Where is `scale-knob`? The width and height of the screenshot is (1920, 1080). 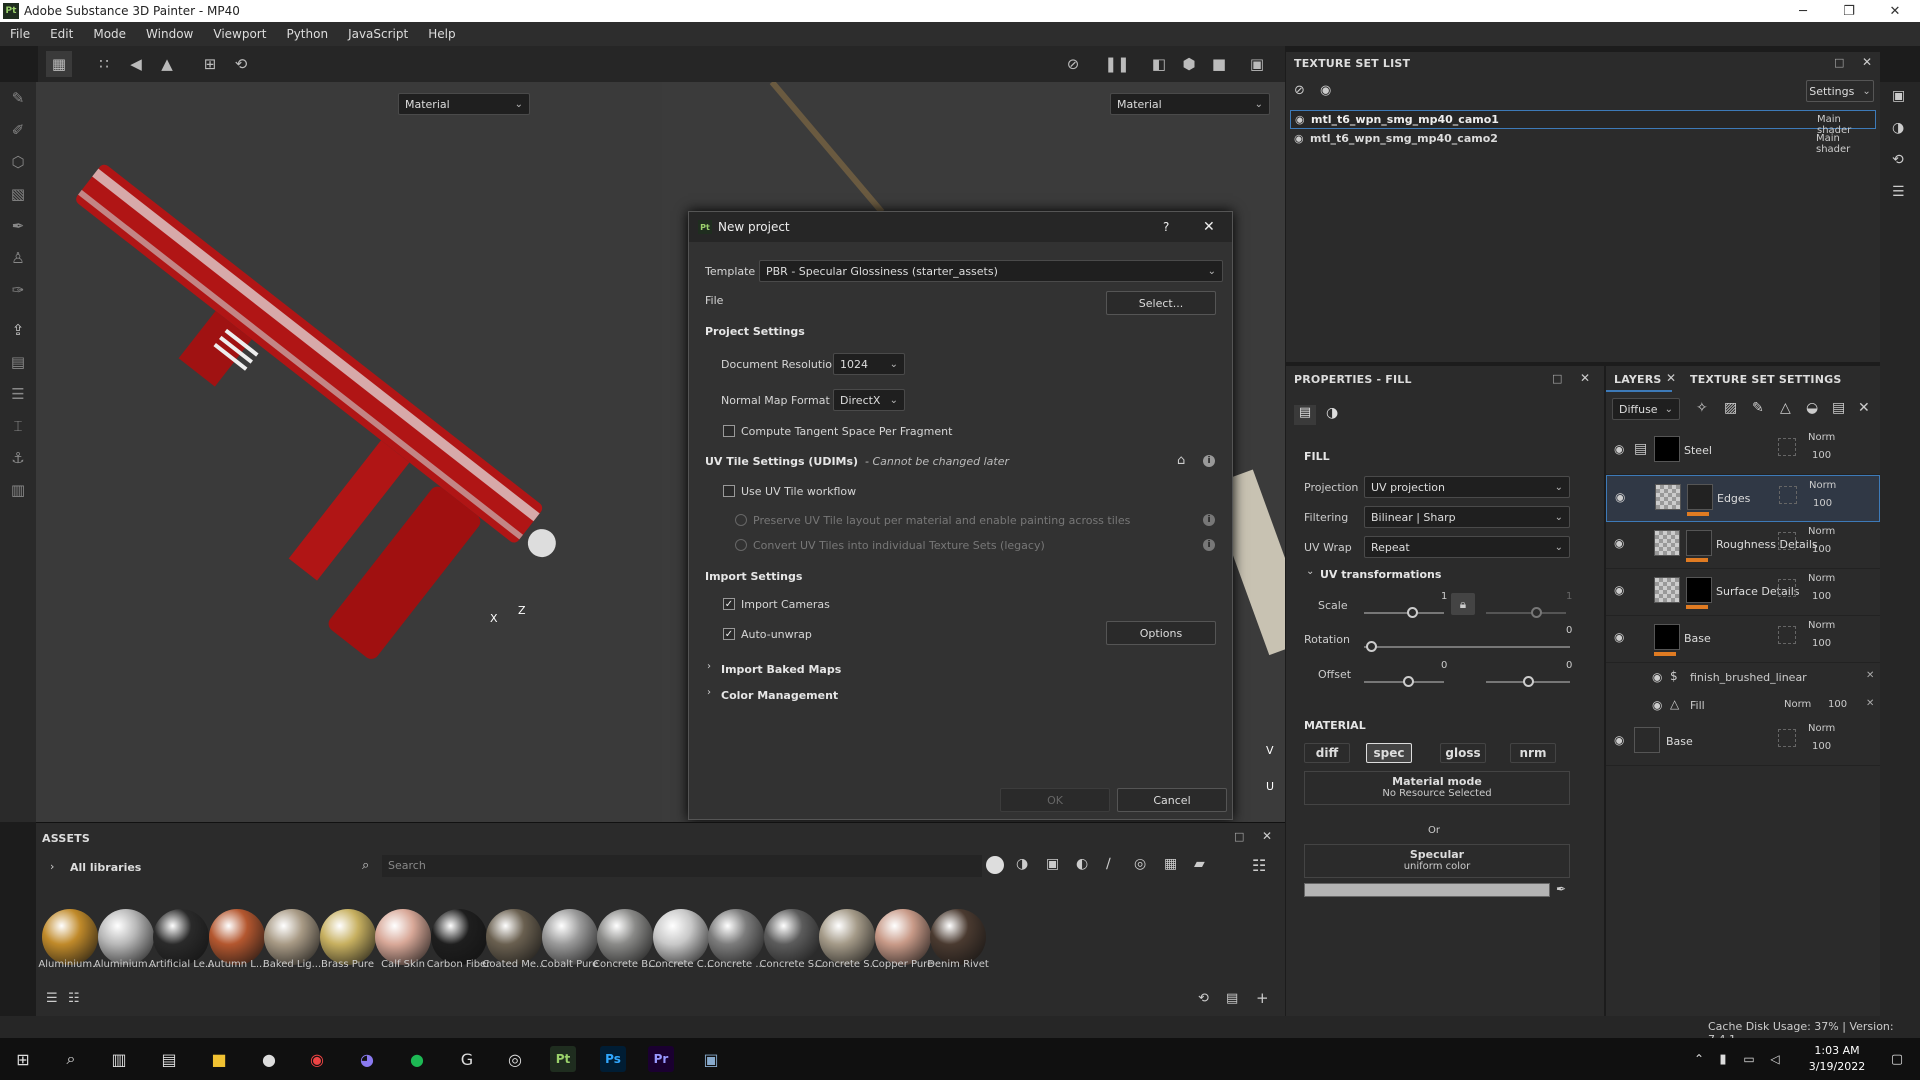 scale-knob is located at coordinates (1412, 612).